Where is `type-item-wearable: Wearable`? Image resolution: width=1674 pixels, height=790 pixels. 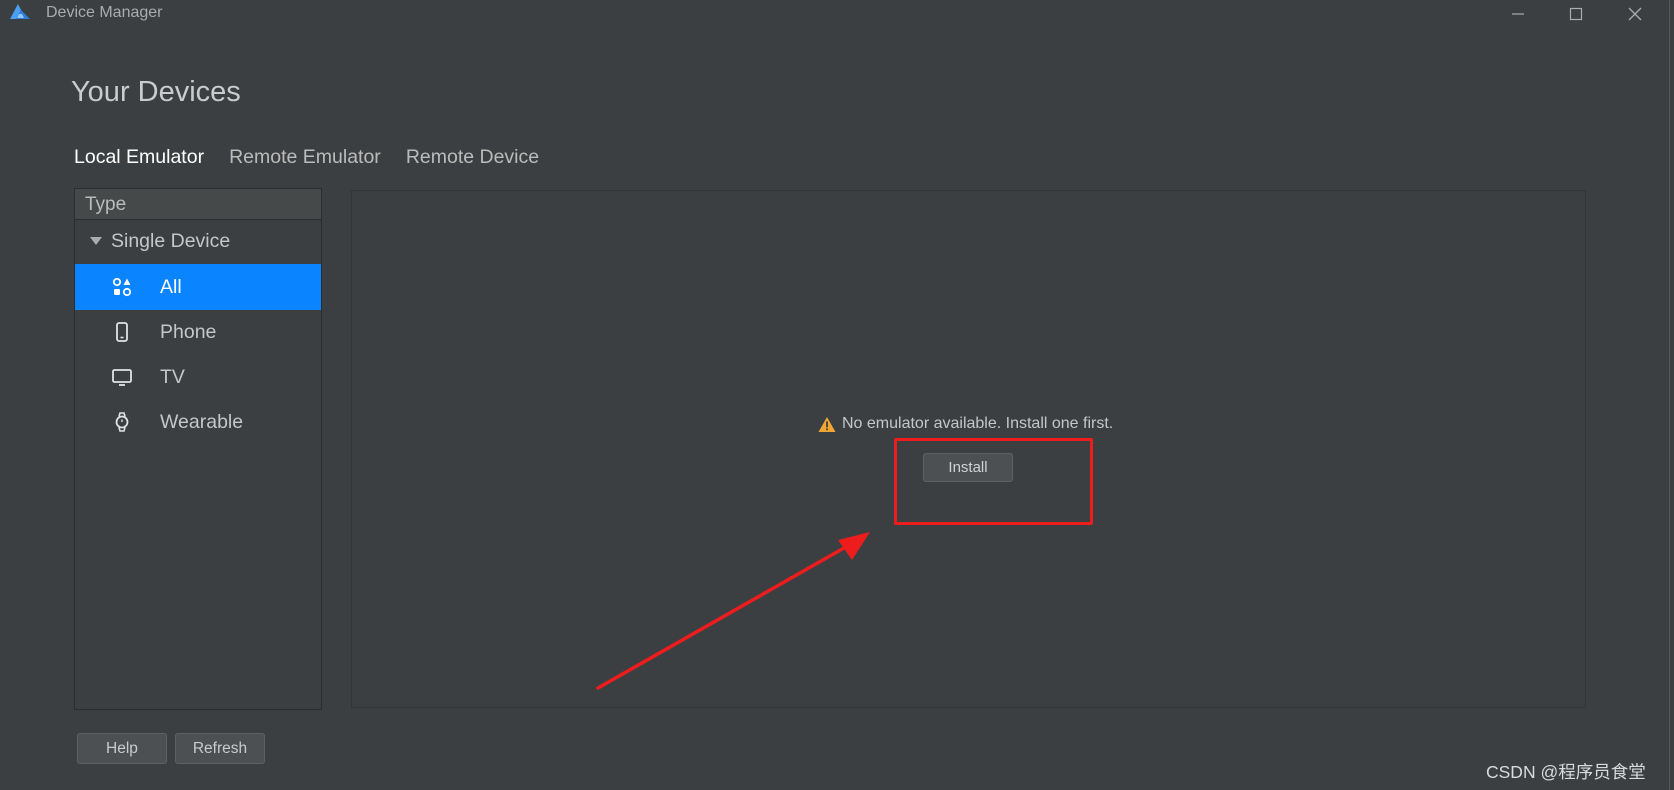
type-item-wearable: Wearable is located at coordinates (198, 422).